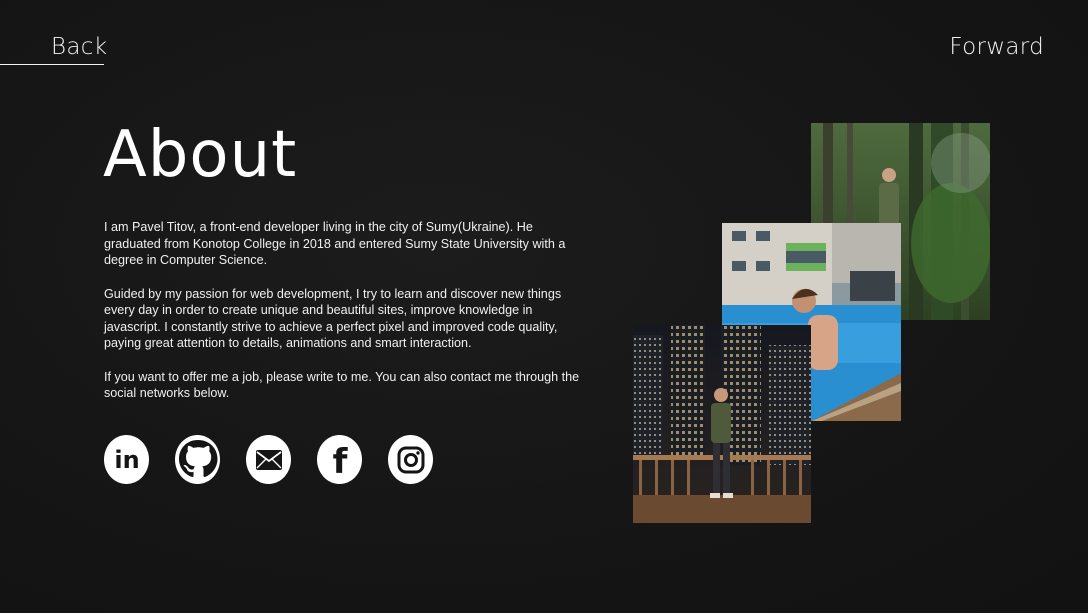  I want to click on linkedin-button: in, so click(126, 459).